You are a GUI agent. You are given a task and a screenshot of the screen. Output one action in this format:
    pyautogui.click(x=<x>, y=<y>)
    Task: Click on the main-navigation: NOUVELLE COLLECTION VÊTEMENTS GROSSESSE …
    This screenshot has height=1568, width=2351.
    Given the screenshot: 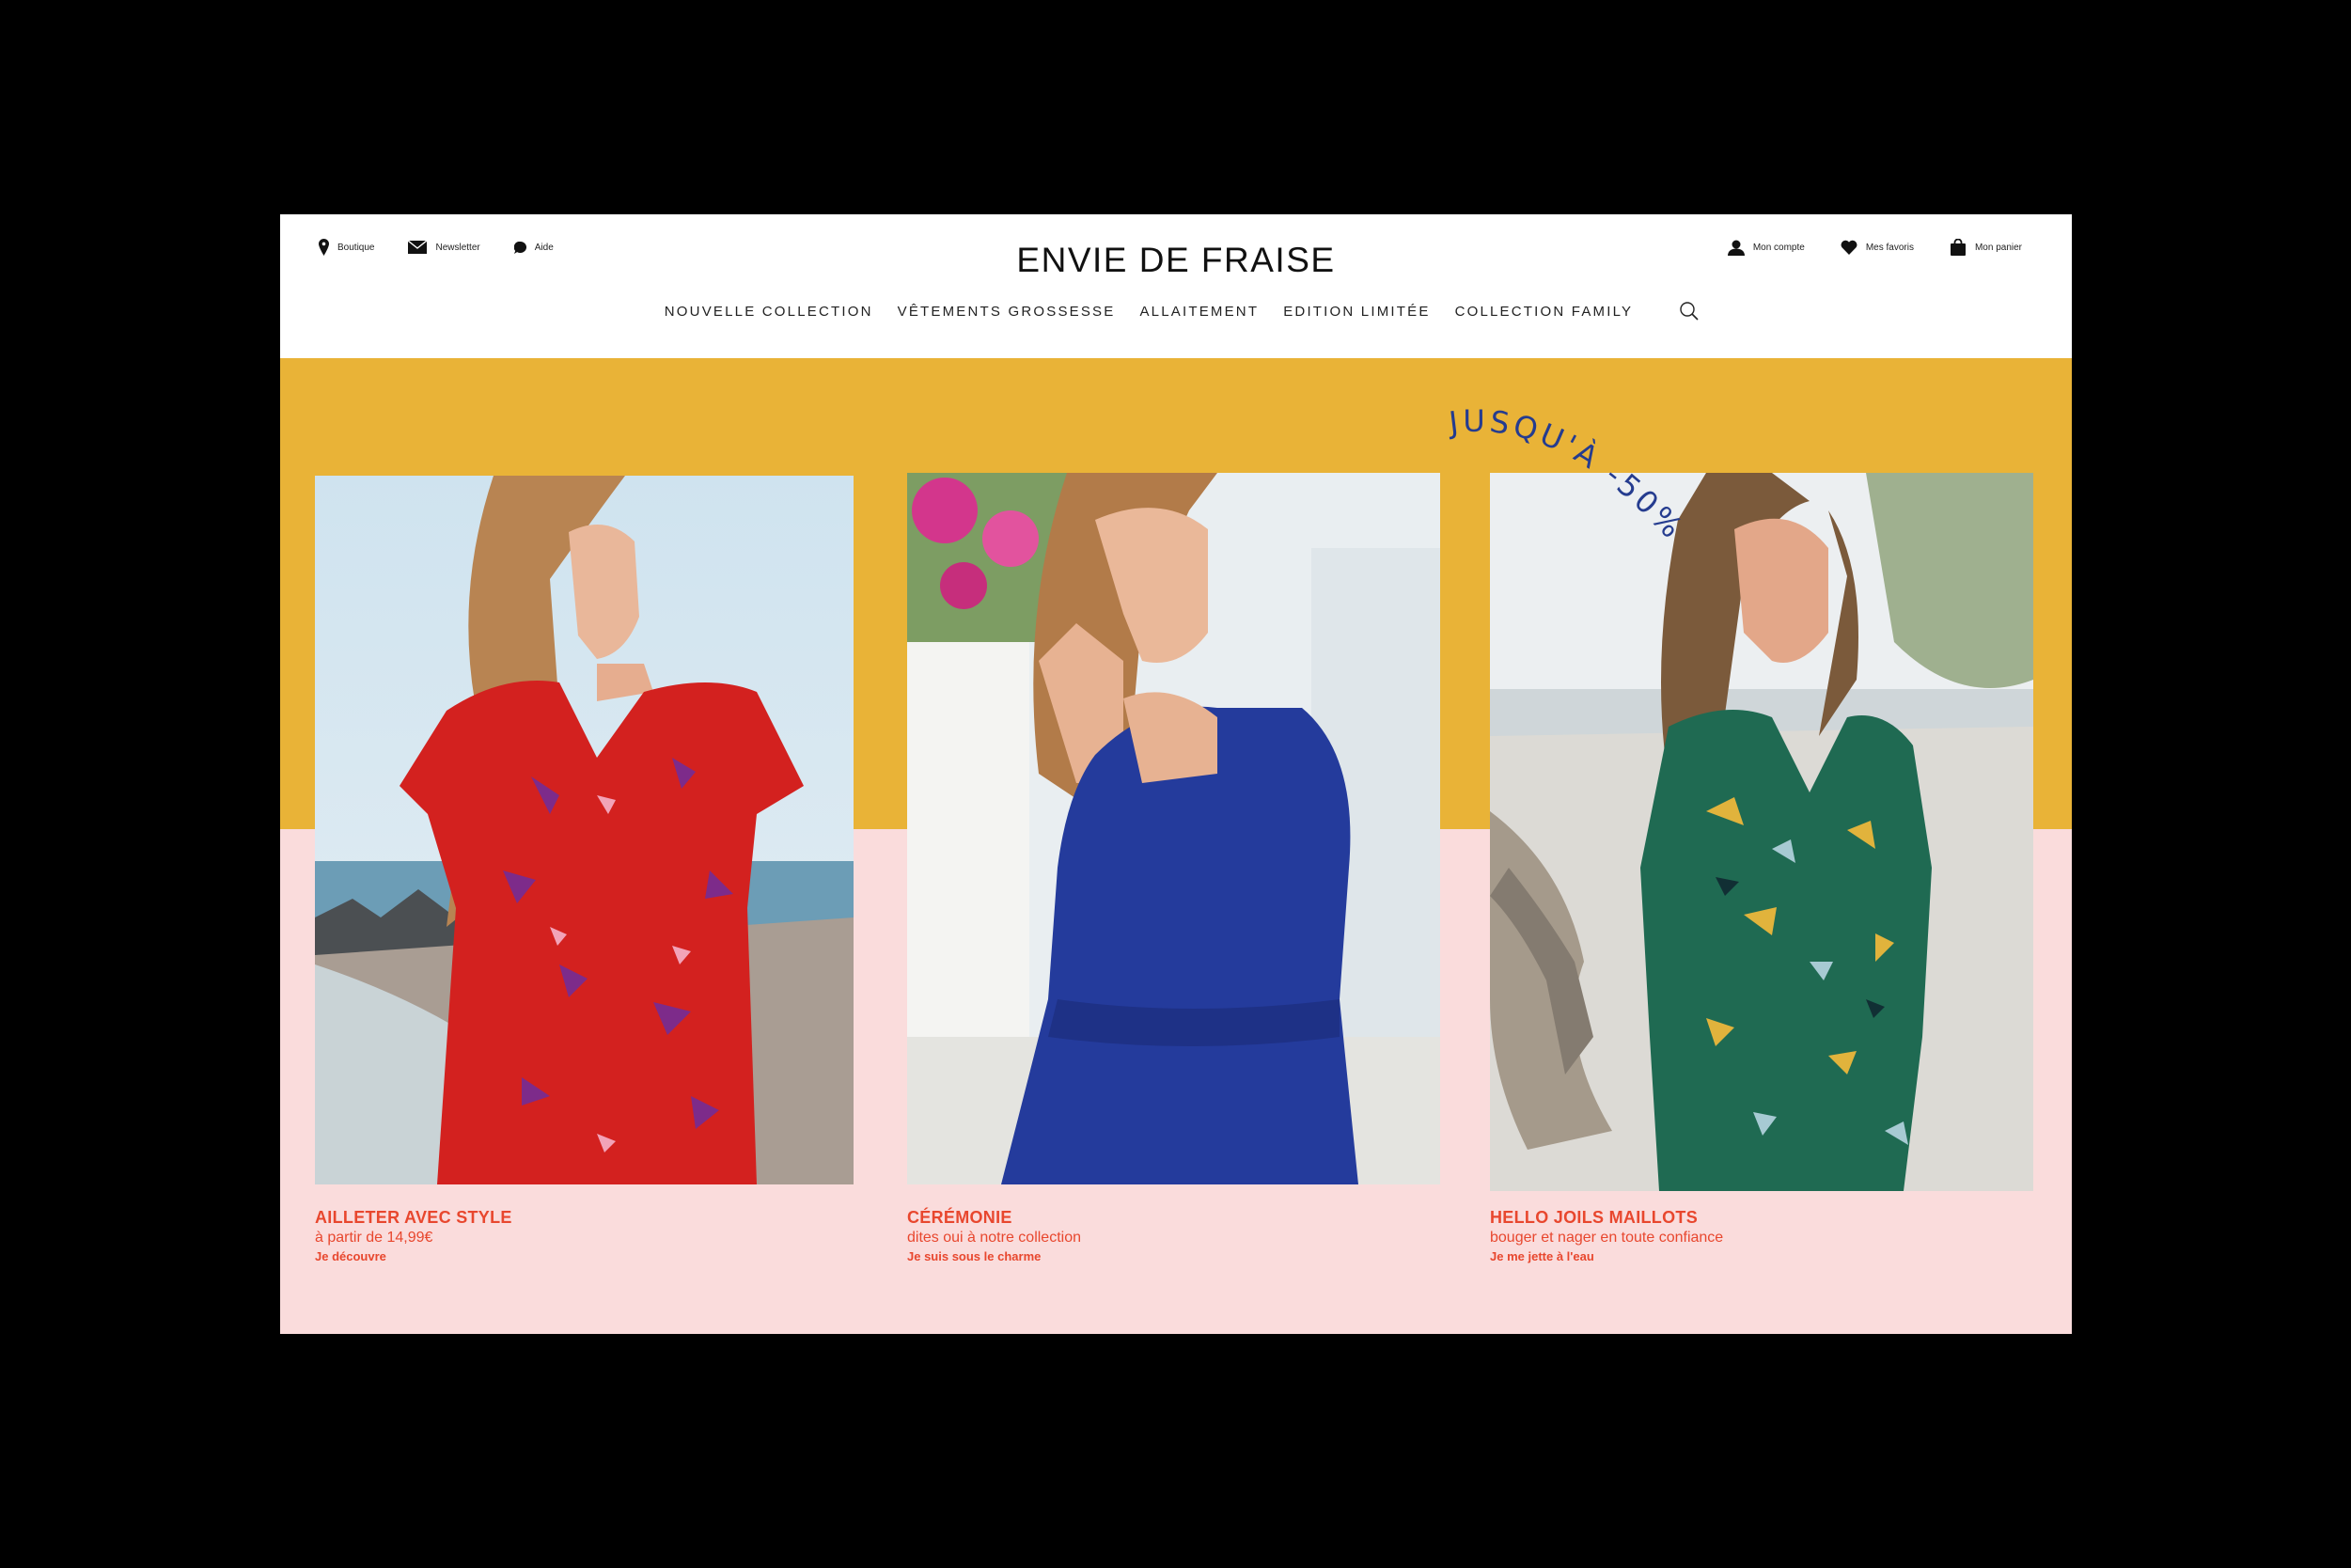 What is the action you would take?
    pyautogui.click(x=1176, y=311)
    